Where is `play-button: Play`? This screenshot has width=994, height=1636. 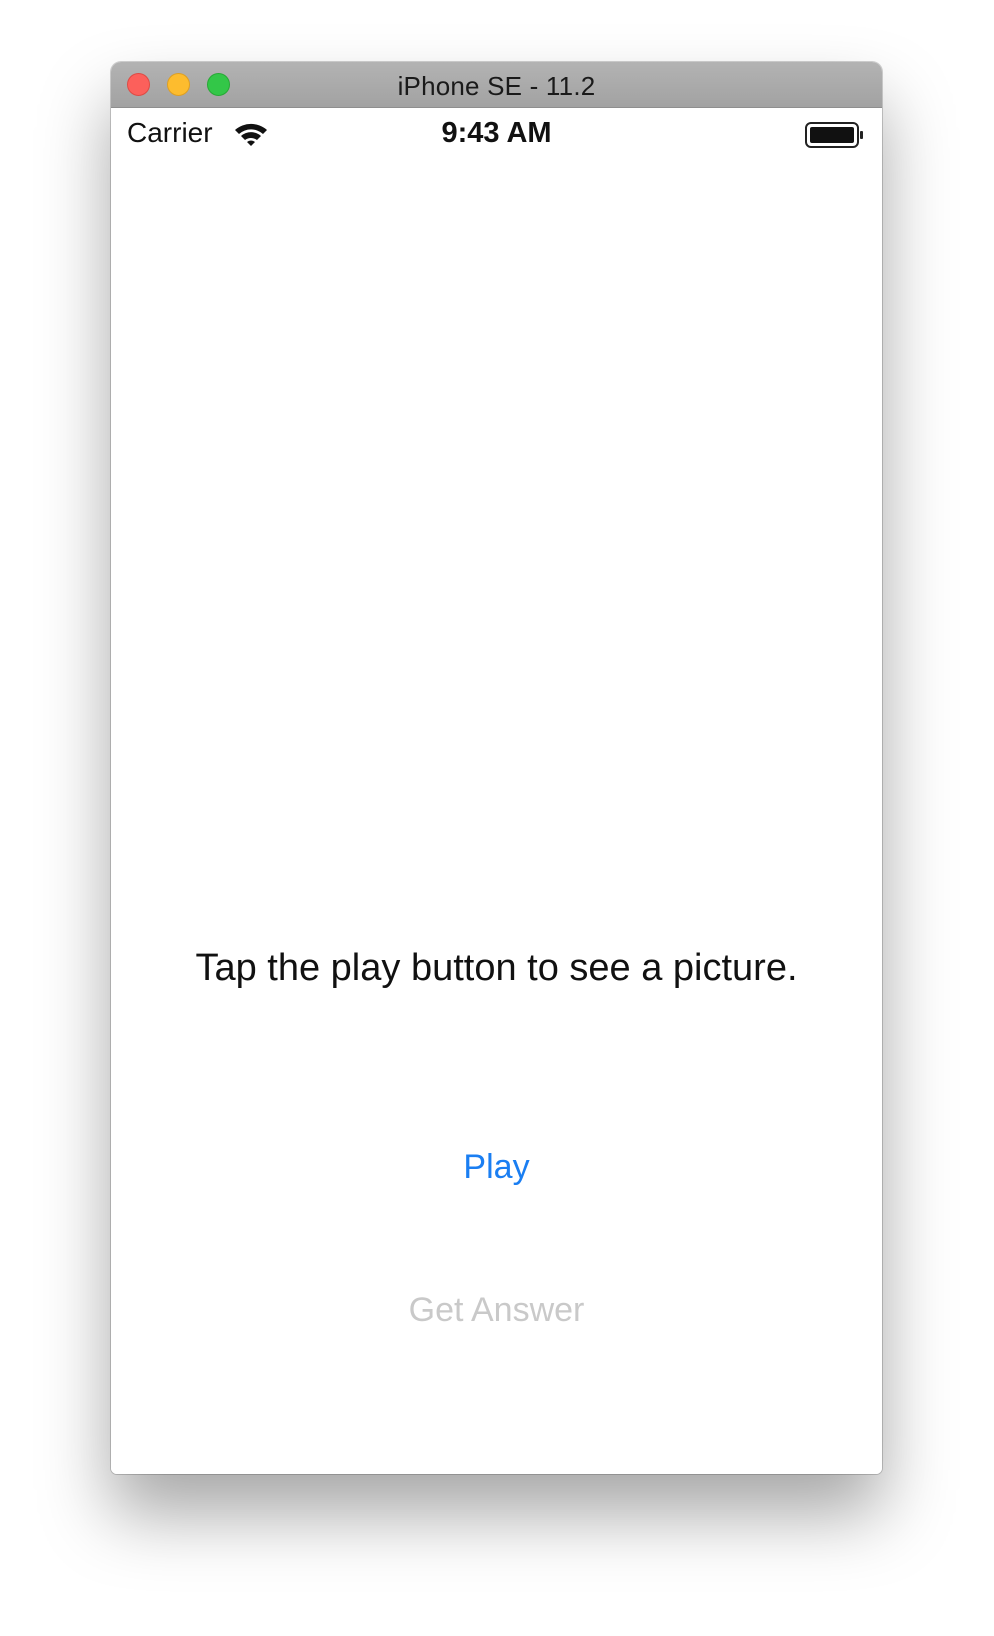 play-button: Play is located at coordinates (496, 1167).